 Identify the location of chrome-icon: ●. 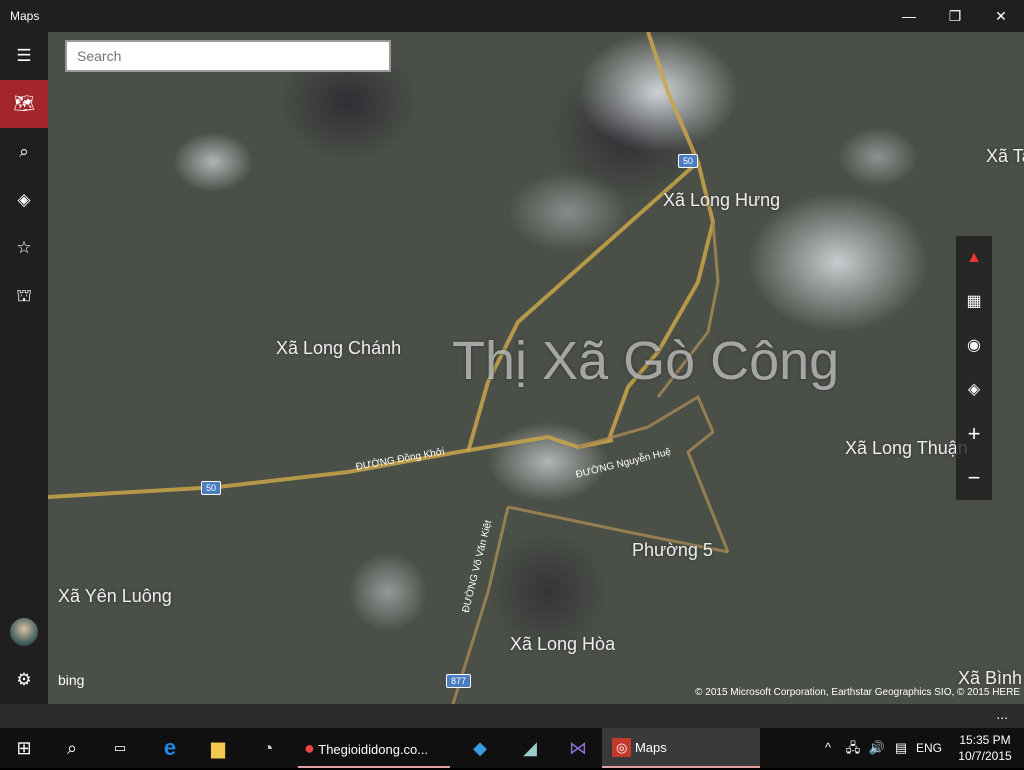
(309, 748).